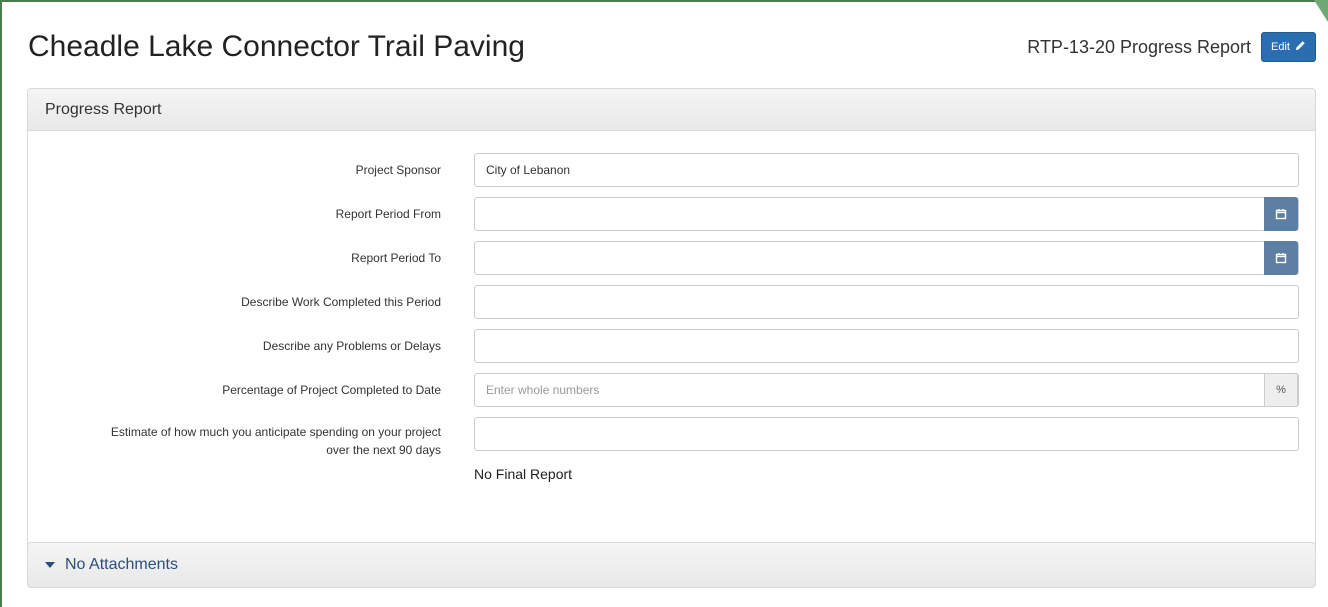  I want to click on field-label: Report Period To, so click(396, 258).